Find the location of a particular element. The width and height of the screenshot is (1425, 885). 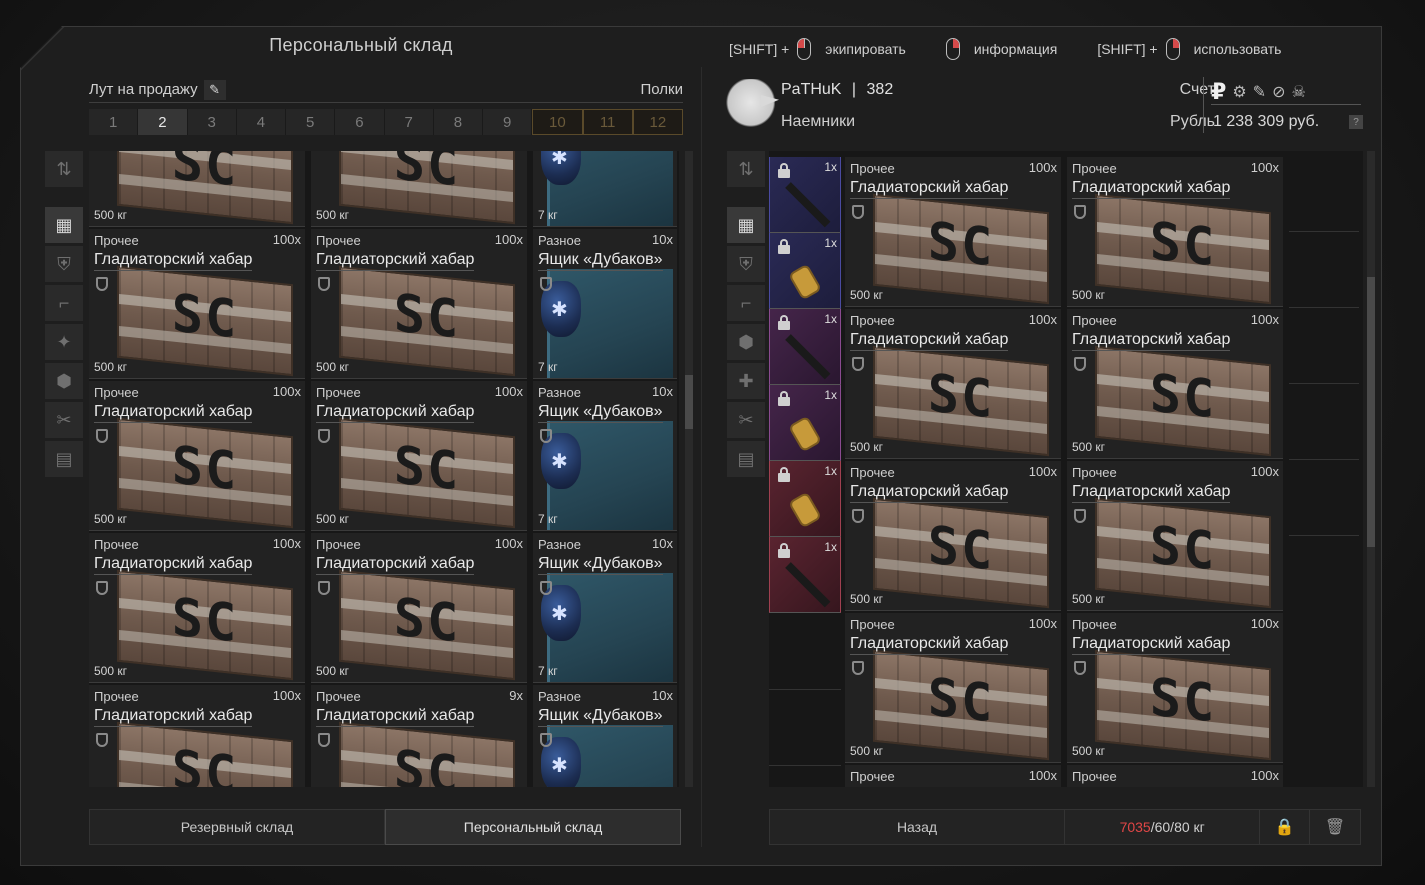

currency-3-icon: ☠ is located at coordinates (1298, 92).